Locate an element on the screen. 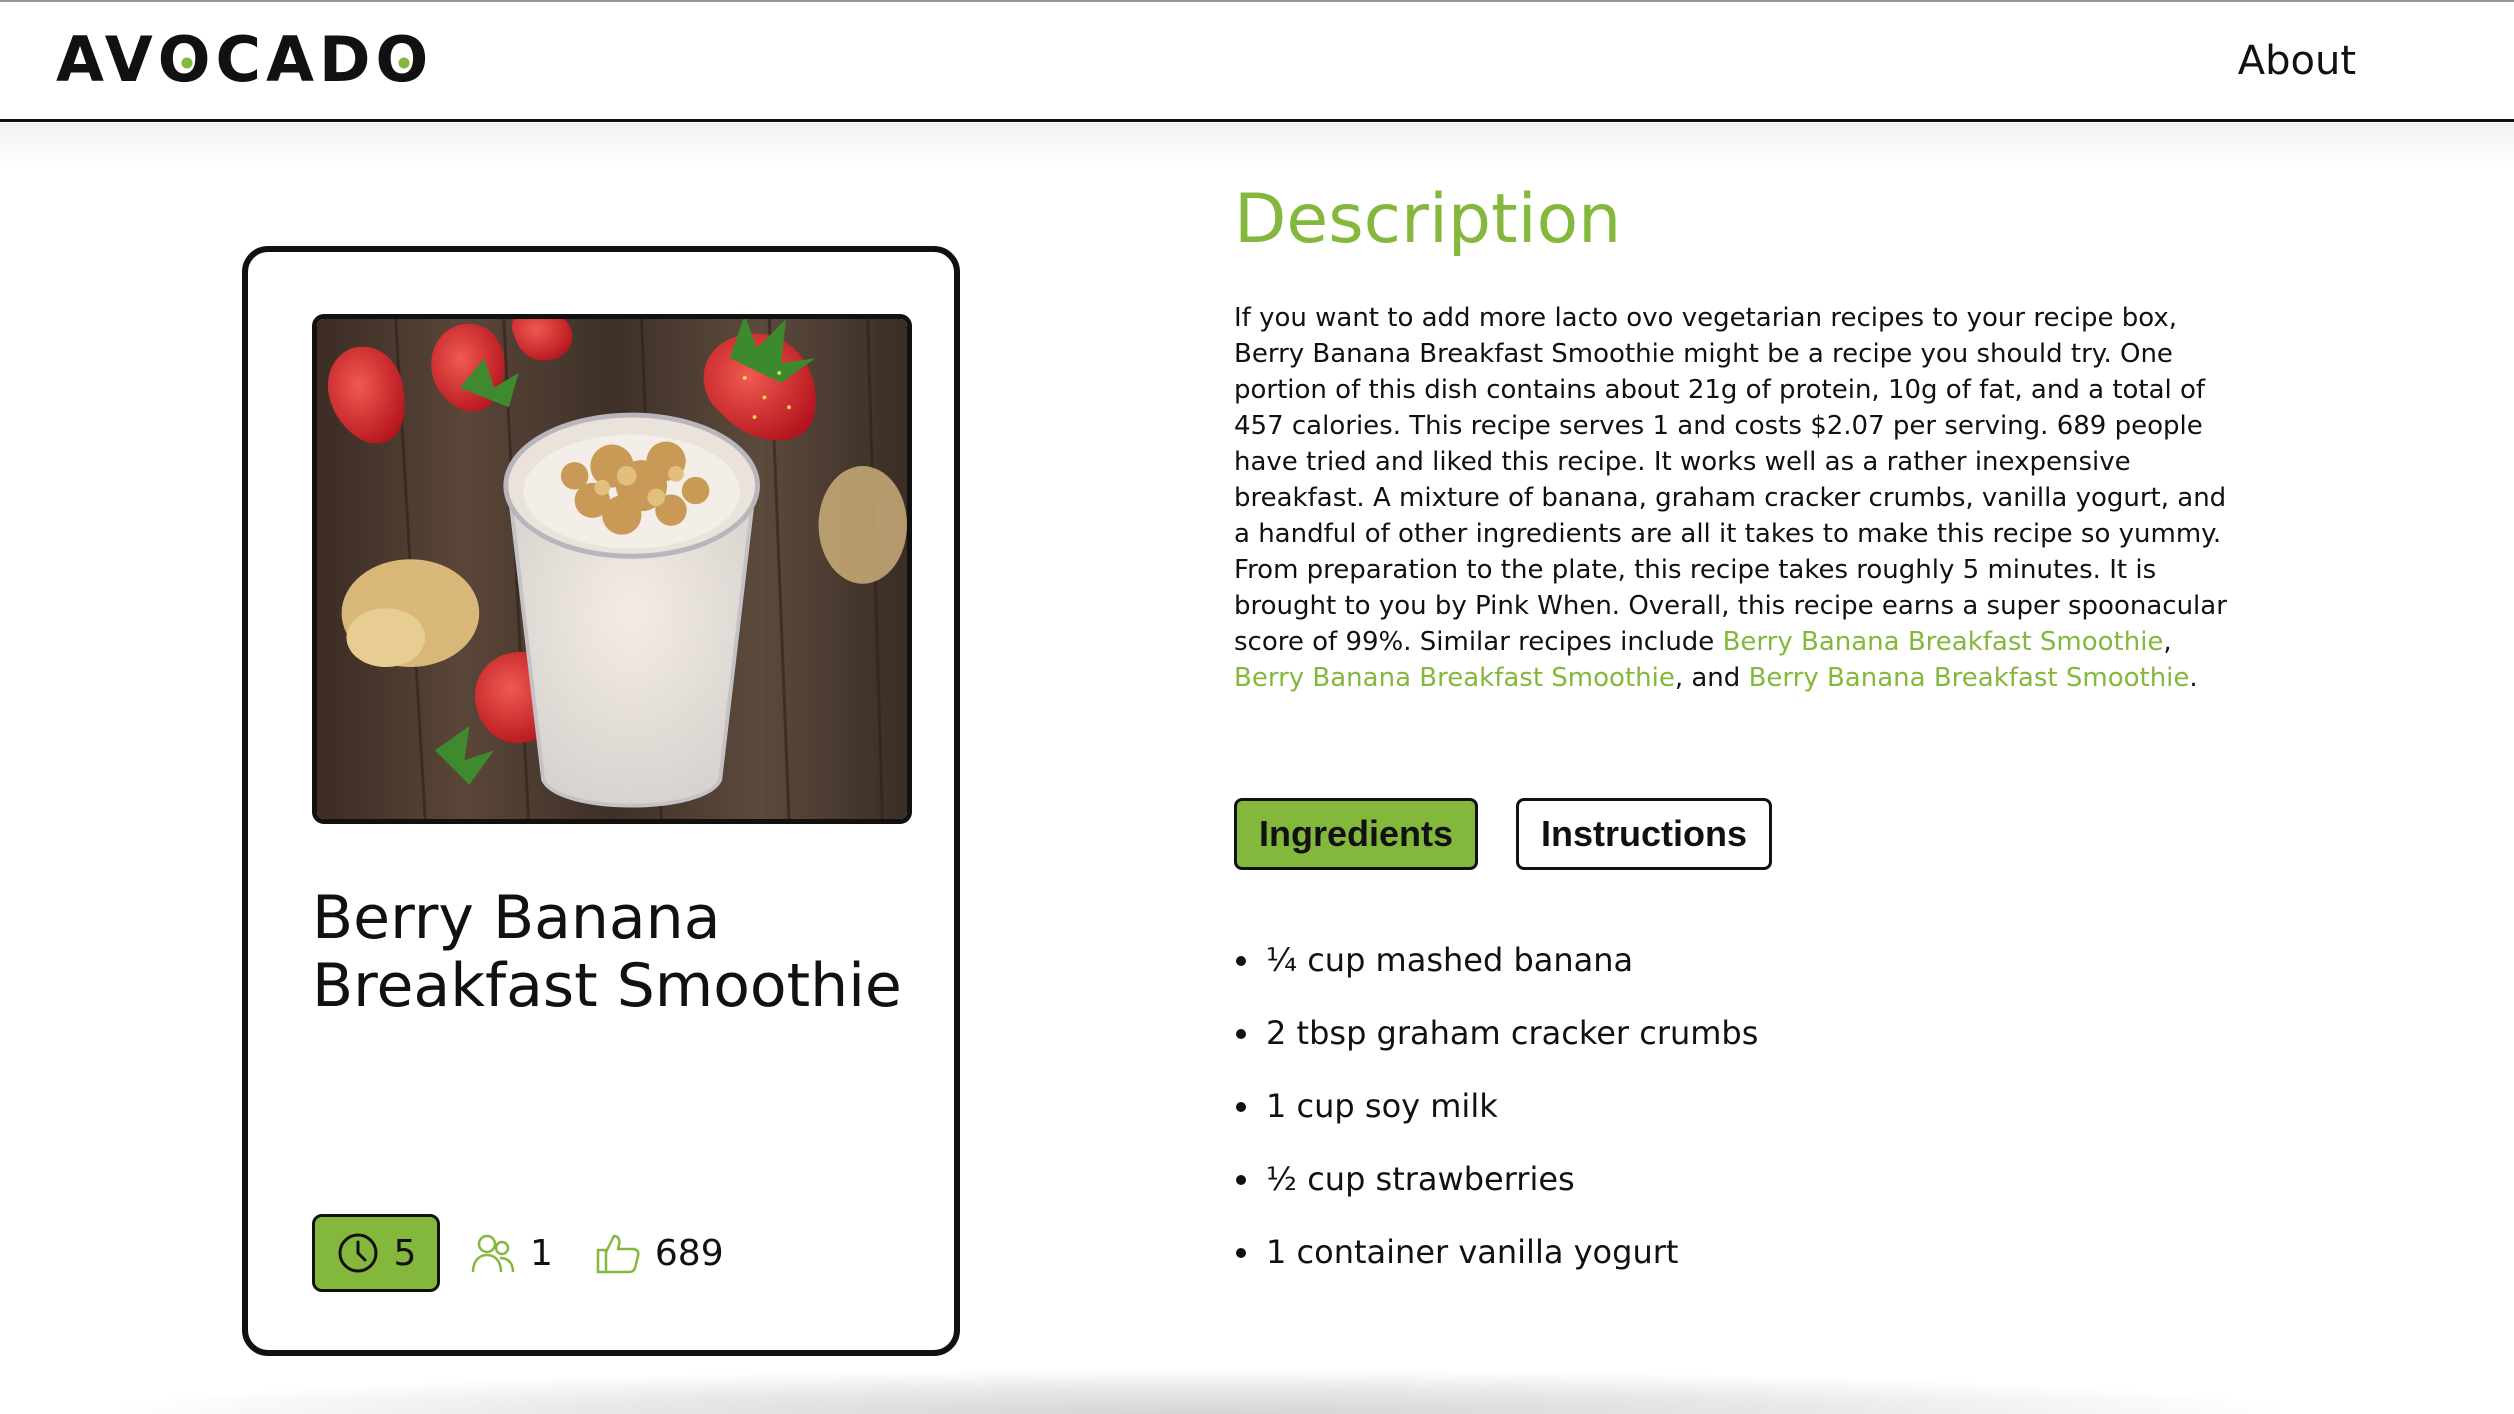 The width and height of the screenshot is (2514, 1414). recipe-photo is located at coordinates (612, 569).